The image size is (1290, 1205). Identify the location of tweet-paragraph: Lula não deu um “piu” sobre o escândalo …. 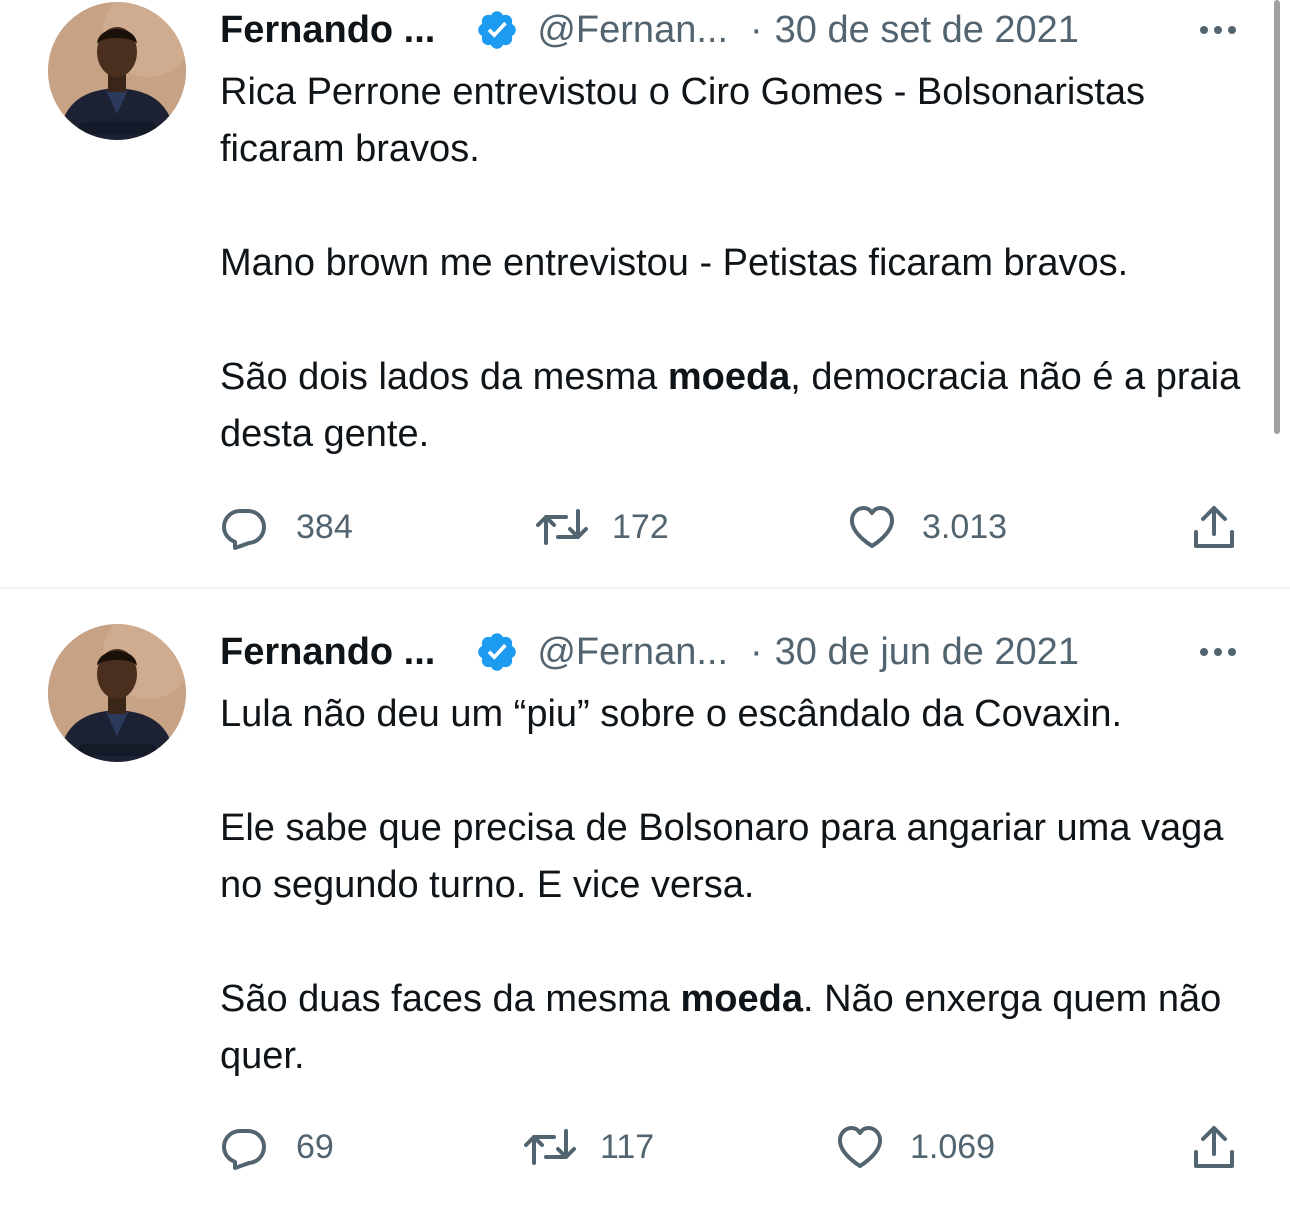
(735, 714).